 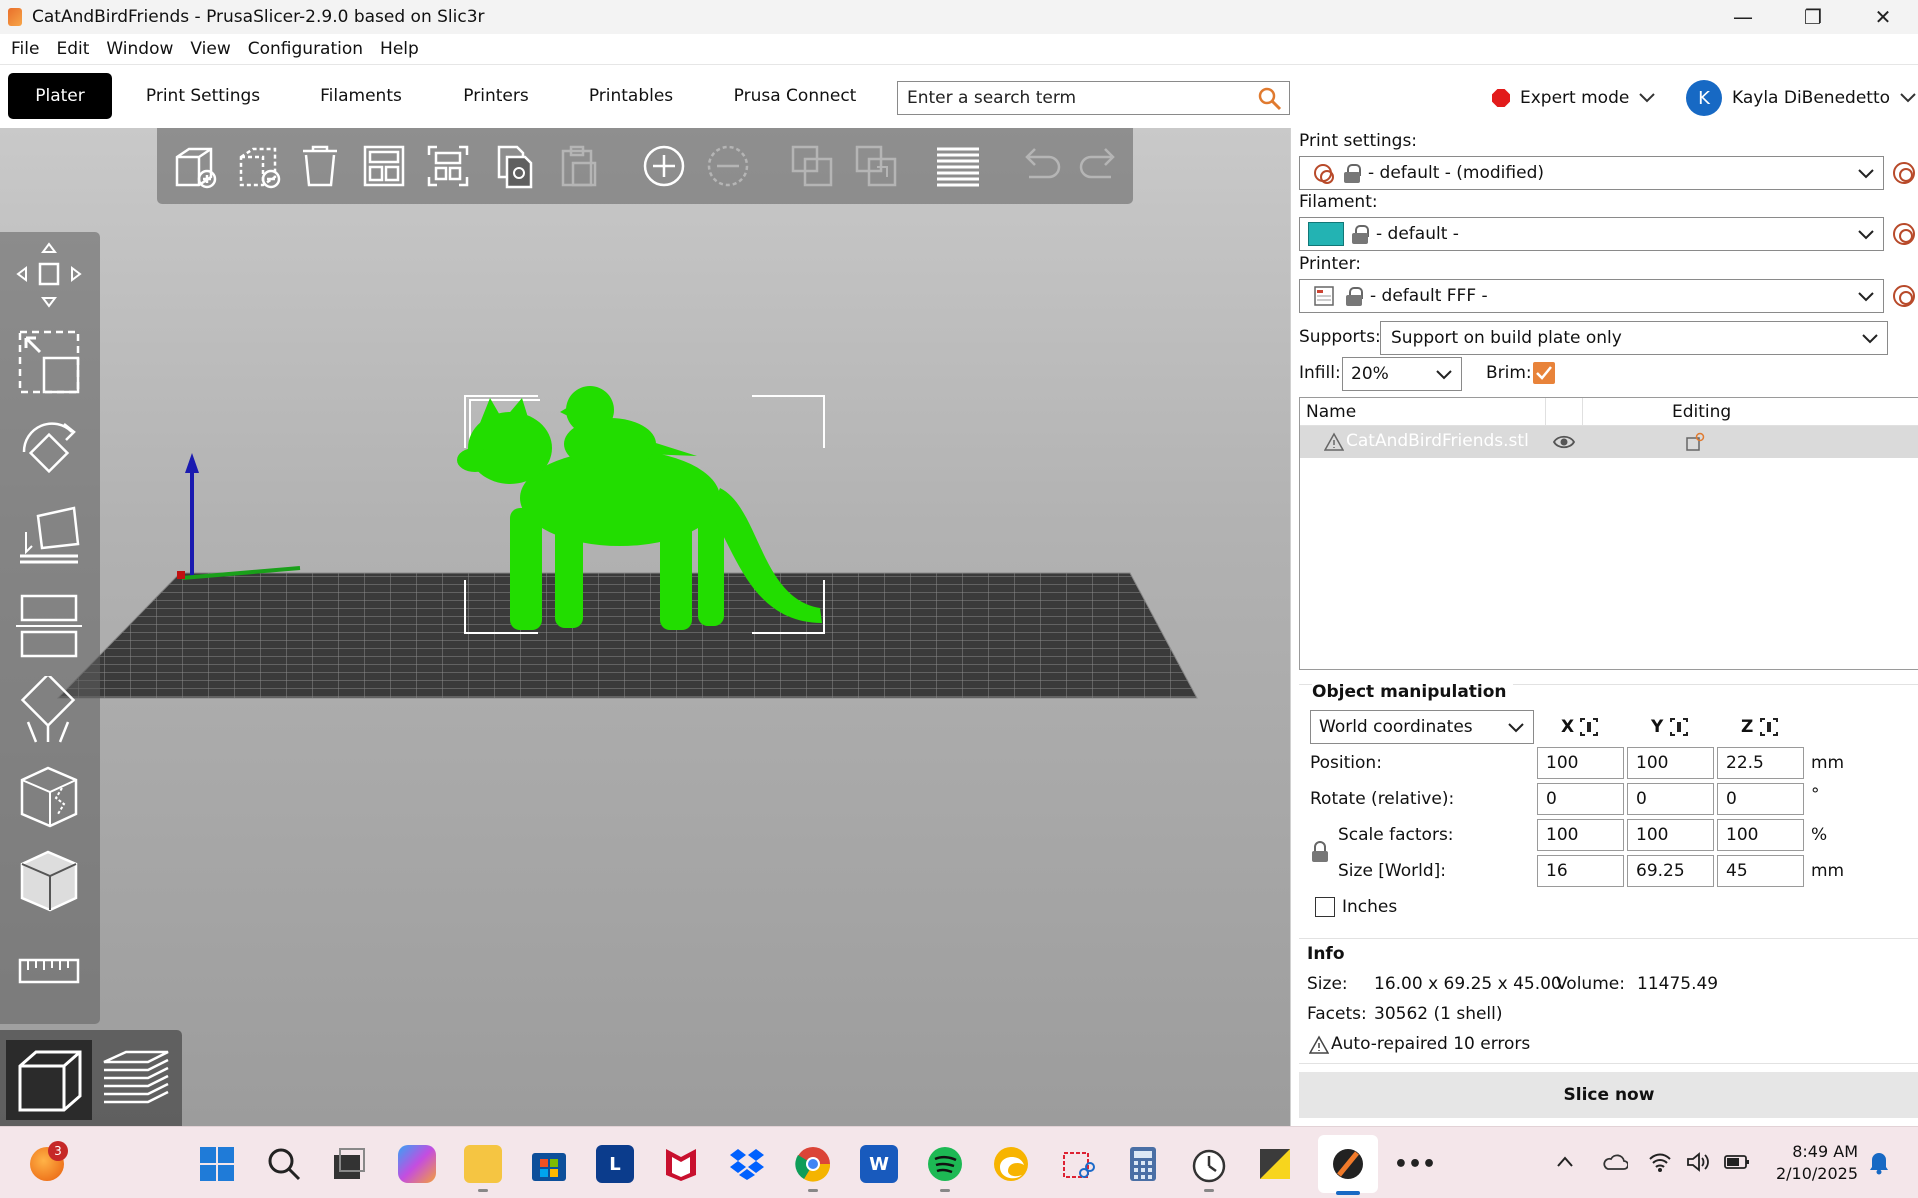 What do you see at coordinates (1904, 296) in the screenshot?
I see `edit-printer-icon` at bounding box center [1904, 296].